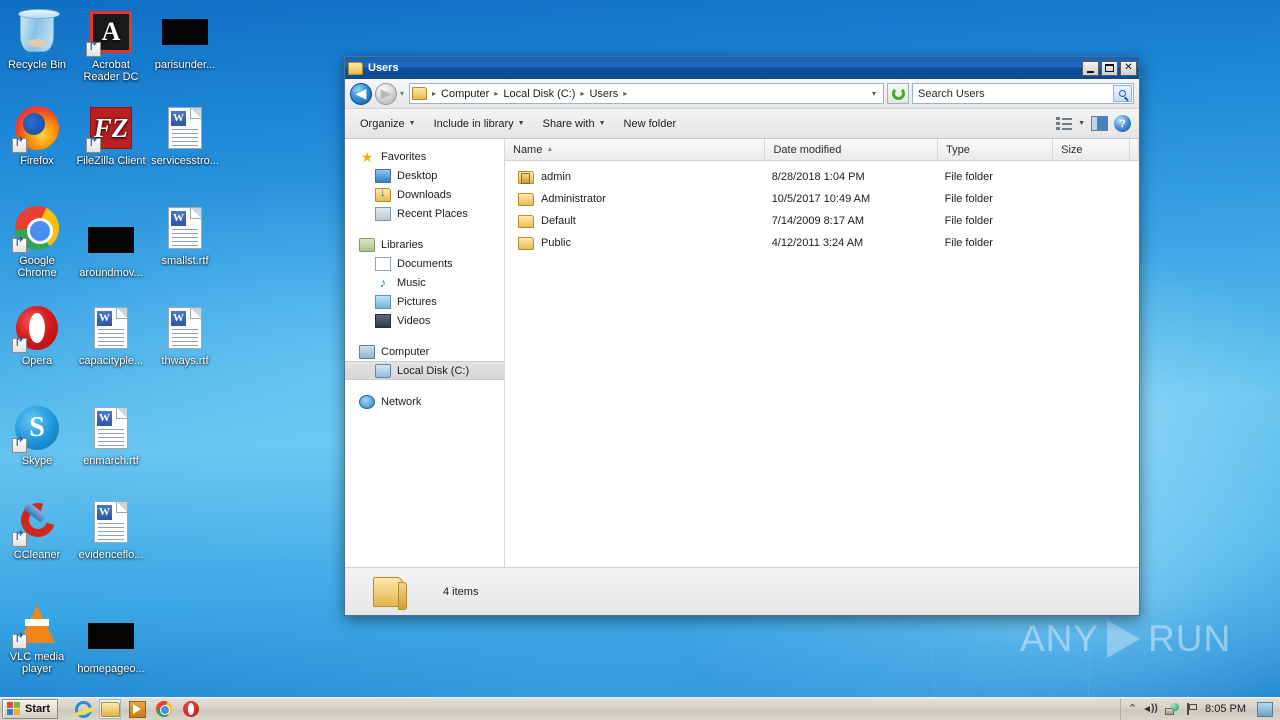  I want to click on desktop-icon-label: Acrobat Reader DC, so click(111, 71).